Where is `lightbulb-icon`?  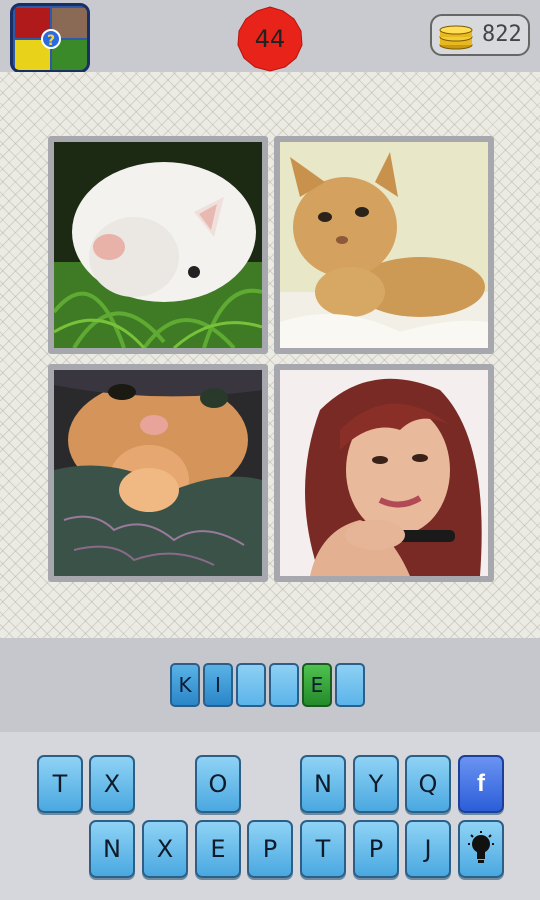 lightbulb-icon is located at coordinates (481, 847).